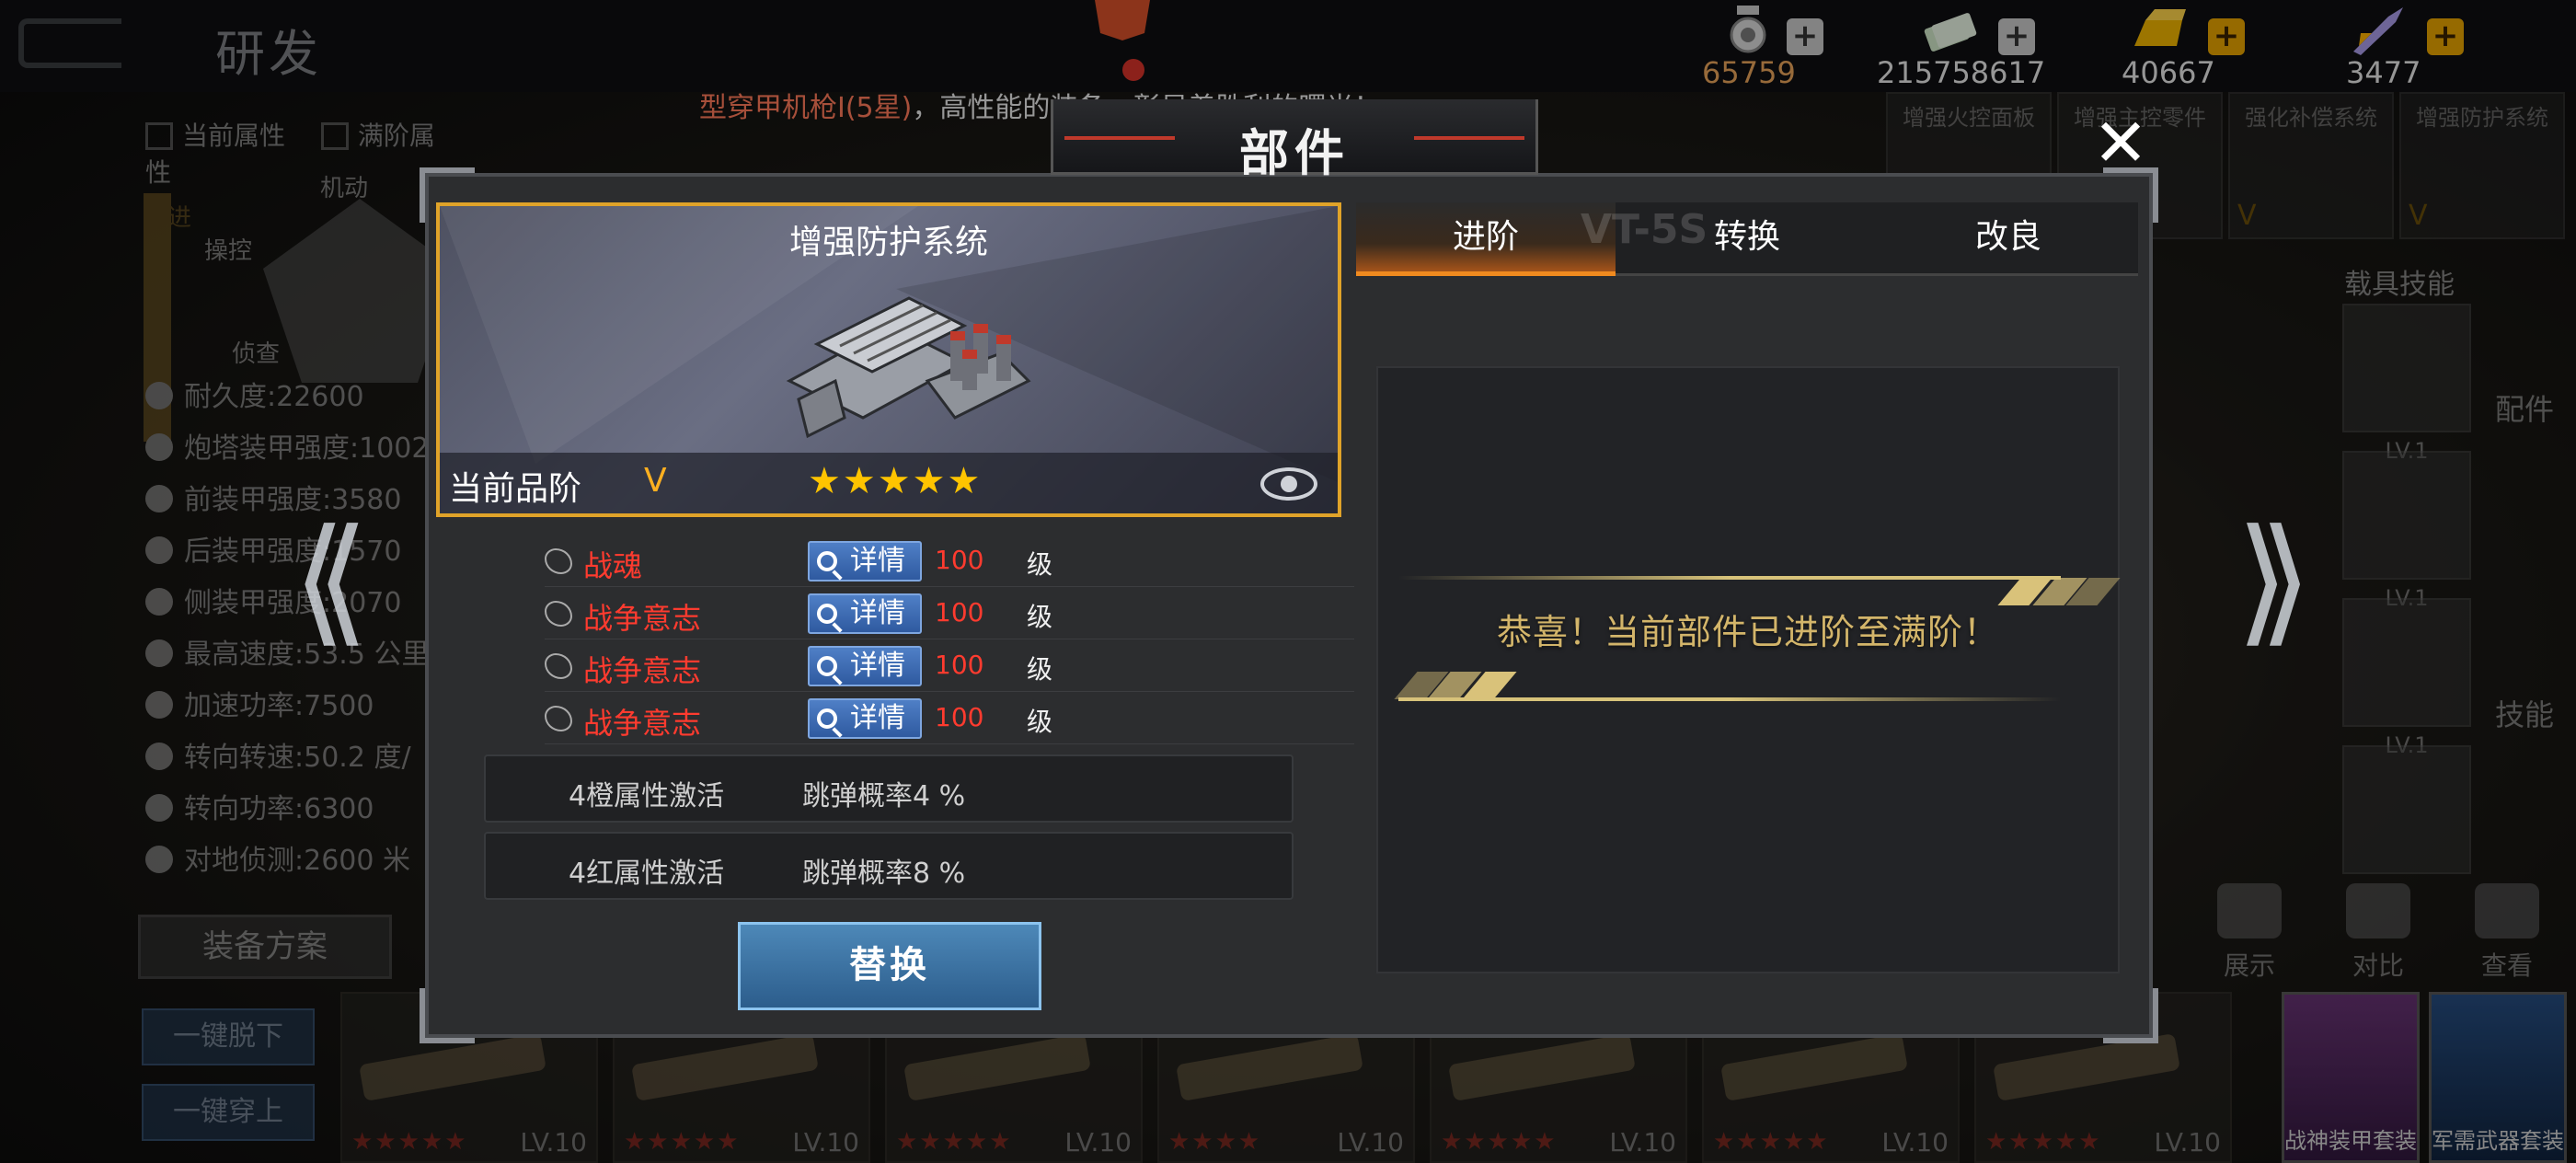  What do you see at coordinates (884, 874) in the screenshot?
I see `set-effect-value: 跳弹概率8 %` at bounding box center [884, 874].